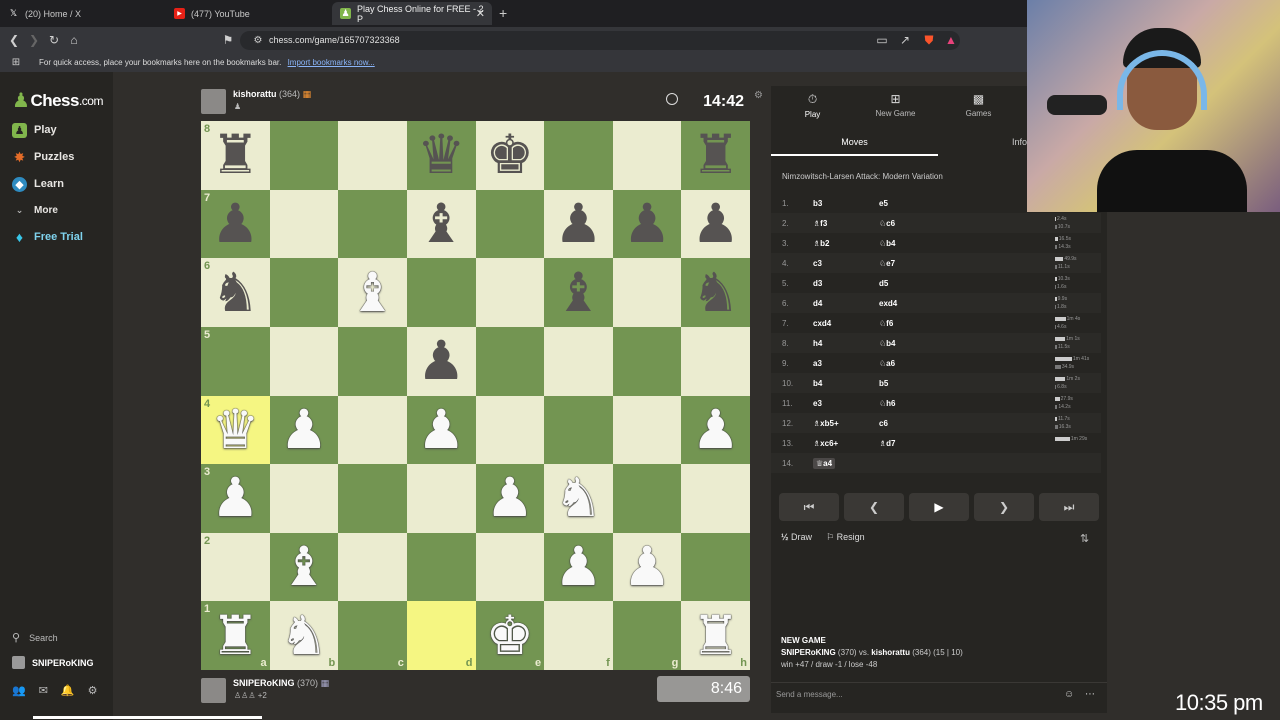 The image size is (1280, 720). What do you see at coordinates (758, 95) in the screenshot?
I see `board-settings-icon: ⚙` at bounding box center [758, 95].